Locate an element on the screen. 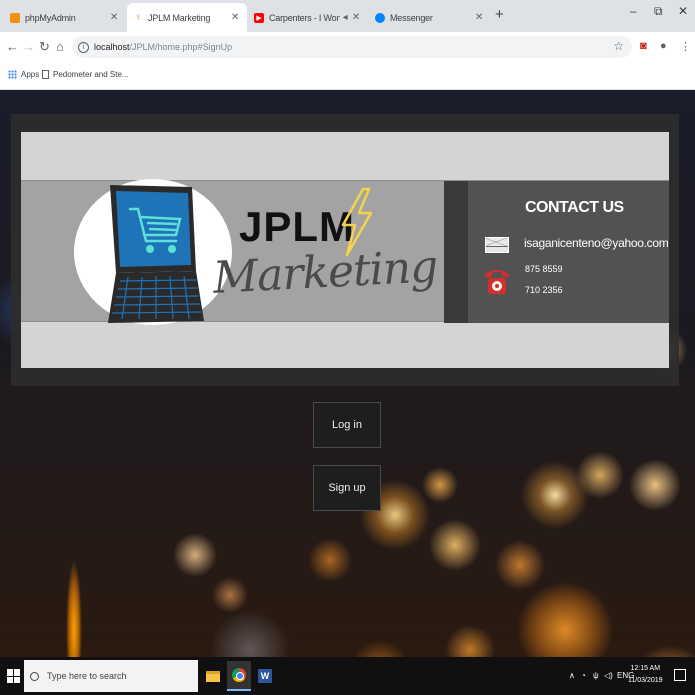 The height and width of the screenshot is (695, 695). clock: 12:15 AM 11/03/2019 is located at coordinates (645, 675).